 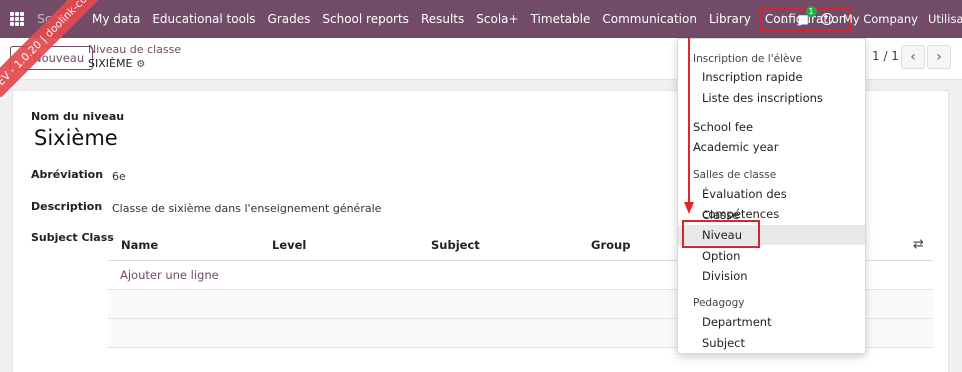 What do you see at coordinates (365, 19) in the screenshot?
I see `menu-school-reports: School reports` at bounding box center [365, 19].